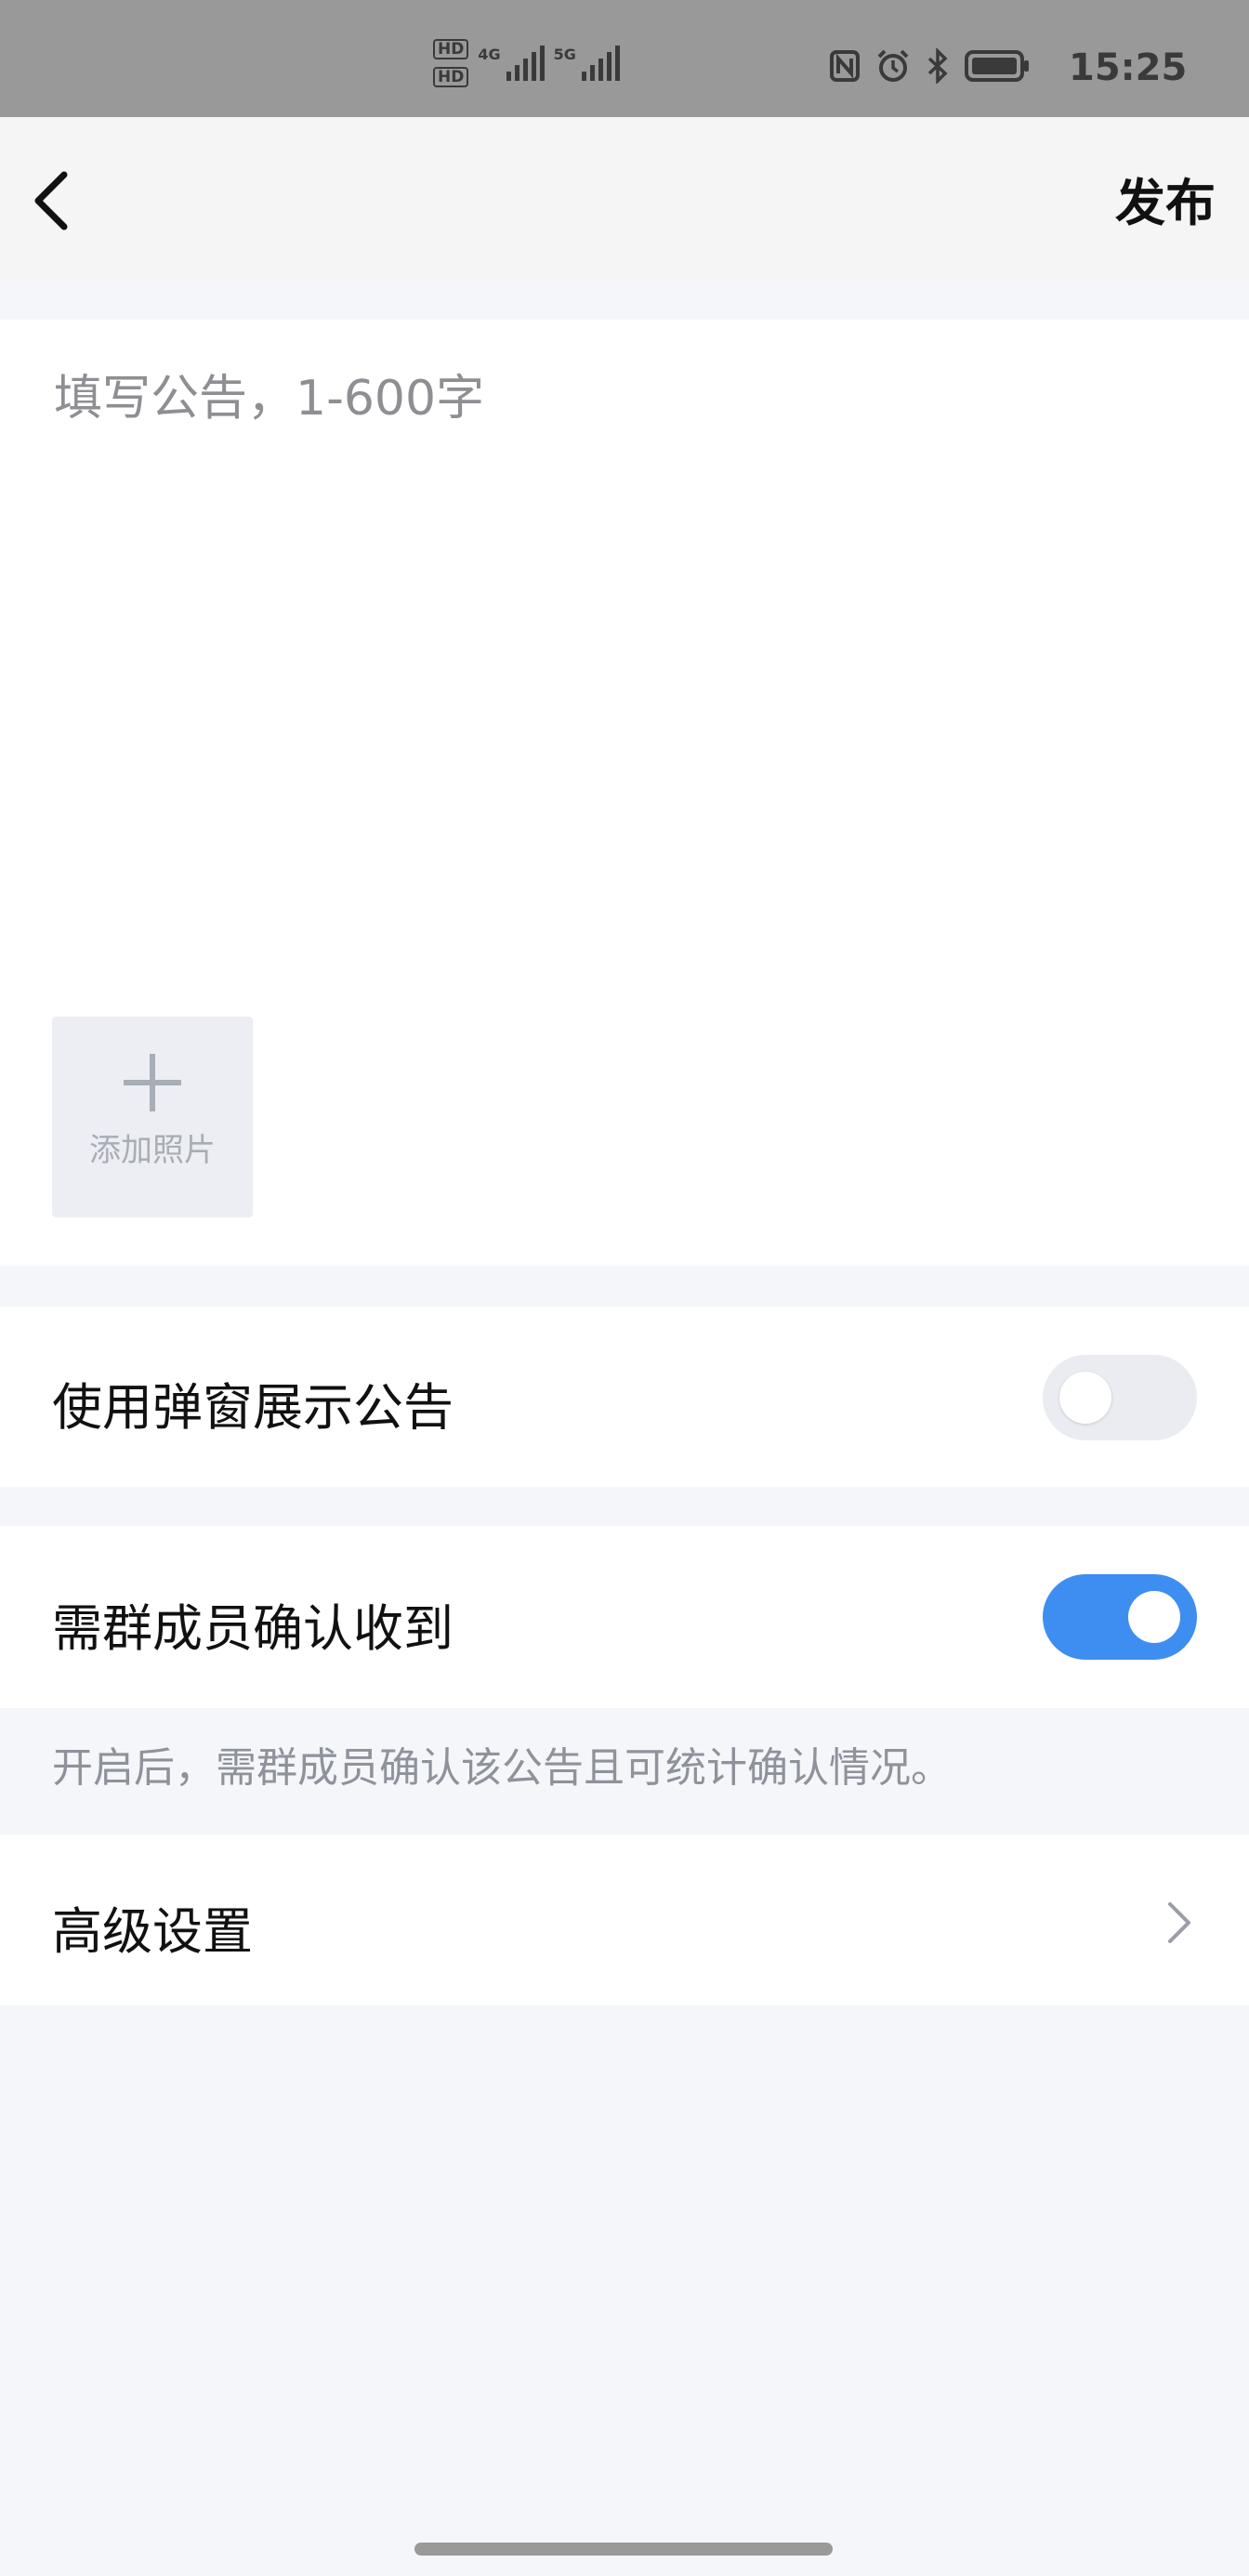 The width and height of the screenshot is (1249, 2576). What do you see at coordinates (1120, 1397) in the screenshot?
I see `popup-toggle` at bounding box center [1120, 1397].